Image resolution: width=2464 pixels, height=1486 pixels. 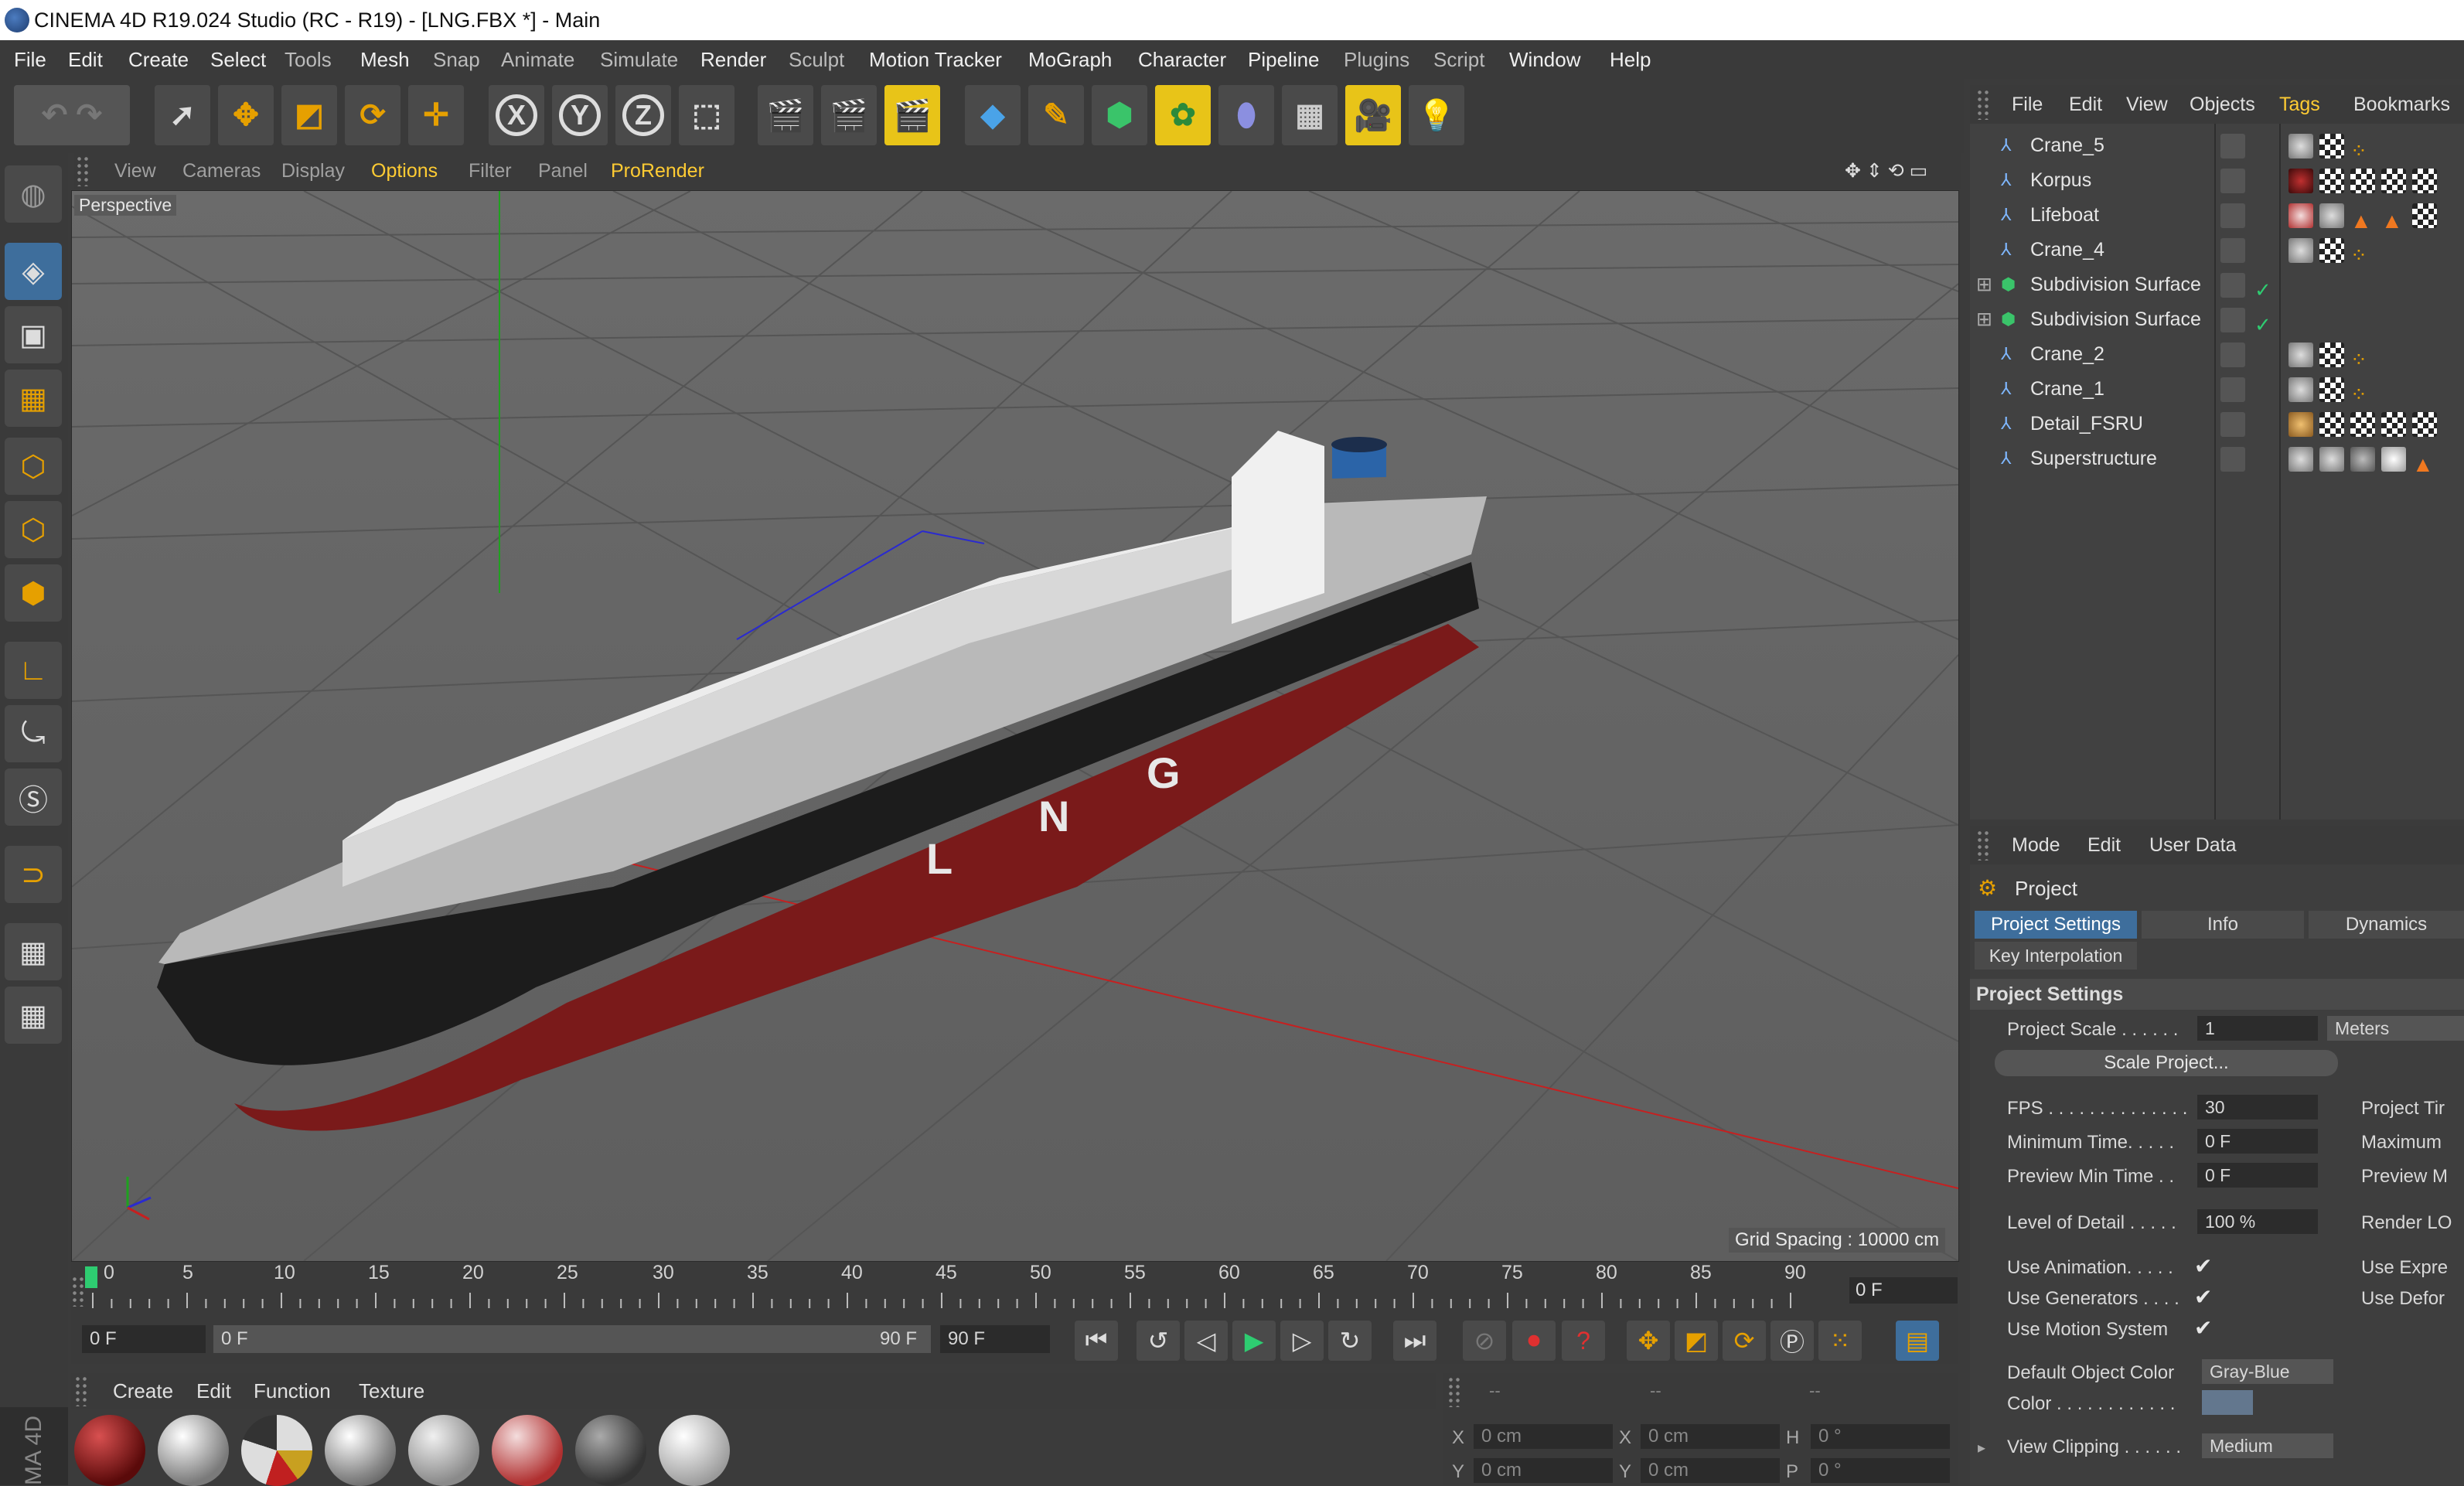 I want to click on autokey-record-icon: ⏺, so click(x=1534, y=1341).